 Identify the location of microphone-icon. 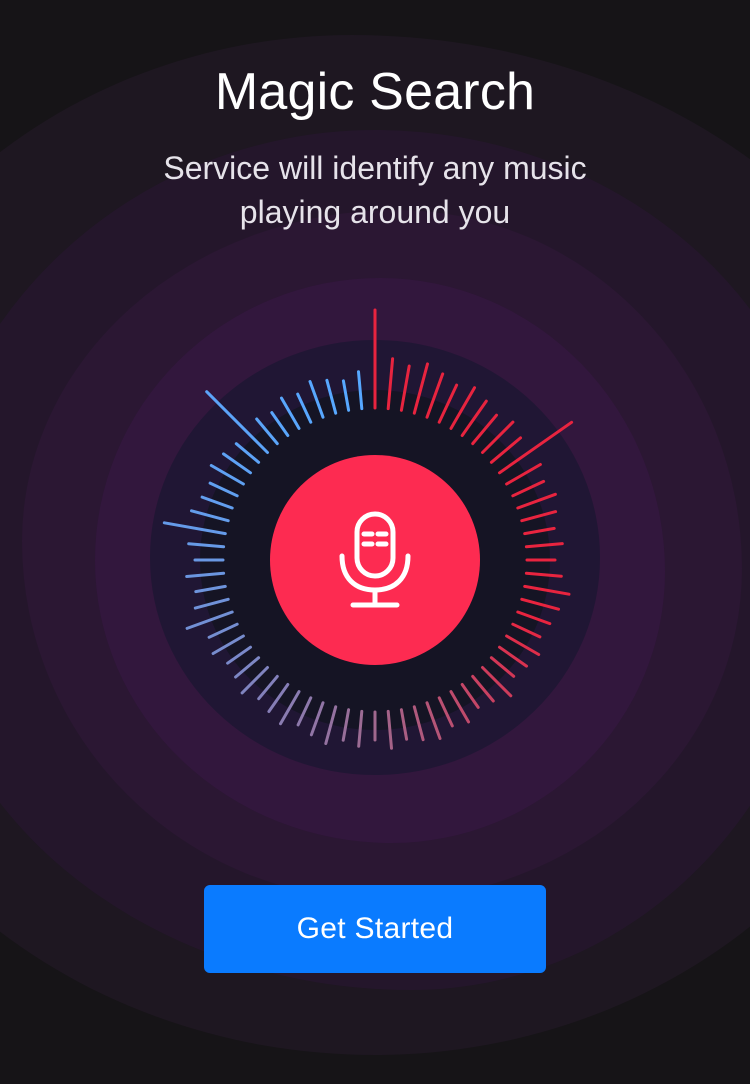
(375, 559).